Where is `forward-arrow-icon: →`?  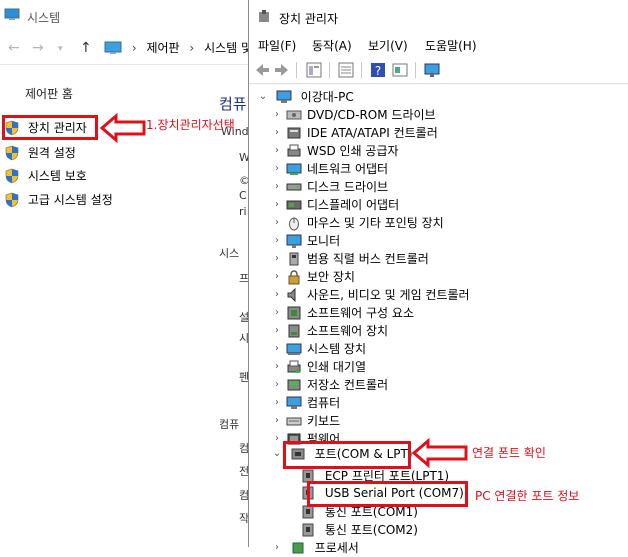
forward-arrow-icon: → is located at coordinates (38, 48).